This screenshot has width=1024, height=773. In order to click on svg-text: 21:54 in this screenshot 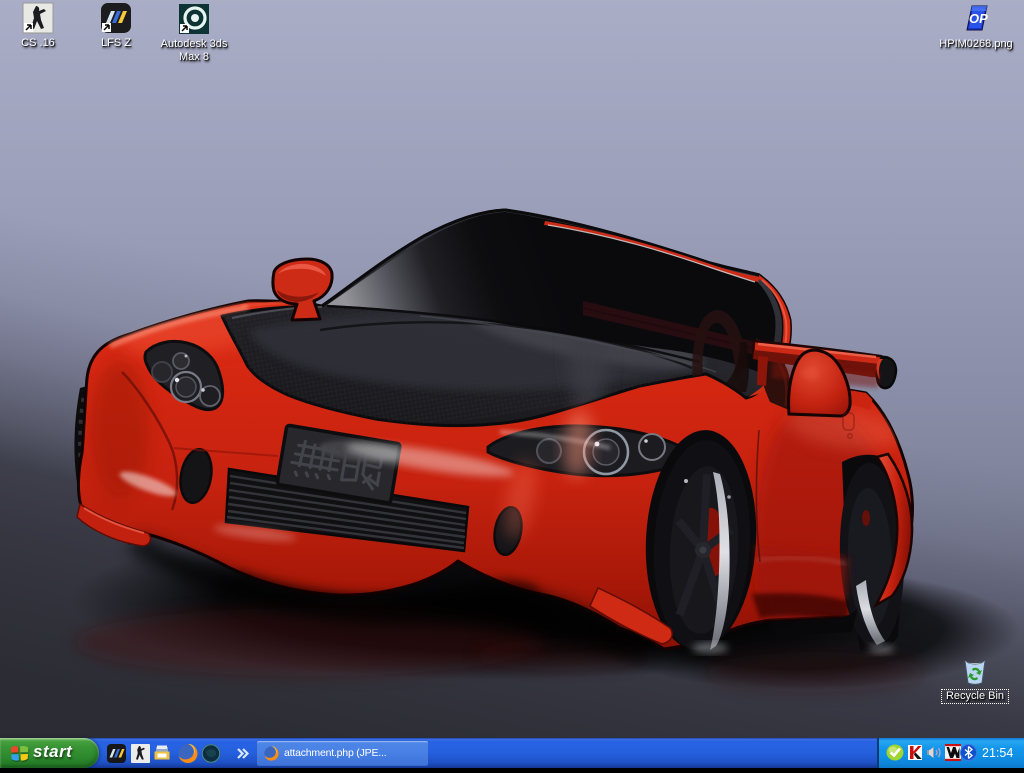, I will do `click(997, 753)`.